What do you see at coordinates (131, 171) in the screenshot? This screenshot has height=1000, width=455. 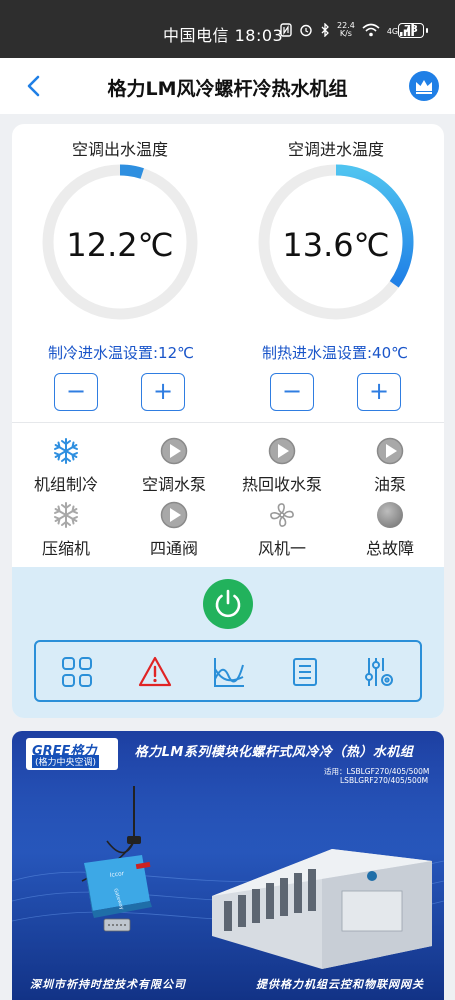 I see `outlet-temp-arc` at bounding box center [131, 171].